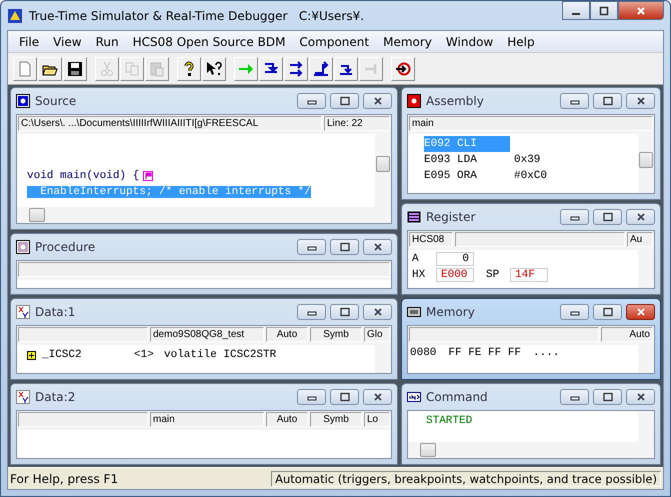 The height and width of the screenshot is (497, 671). What do you see at coordinates (287, 334) in the screenshot?
I see `format-field: Auto` at bounding box center [287, 334].